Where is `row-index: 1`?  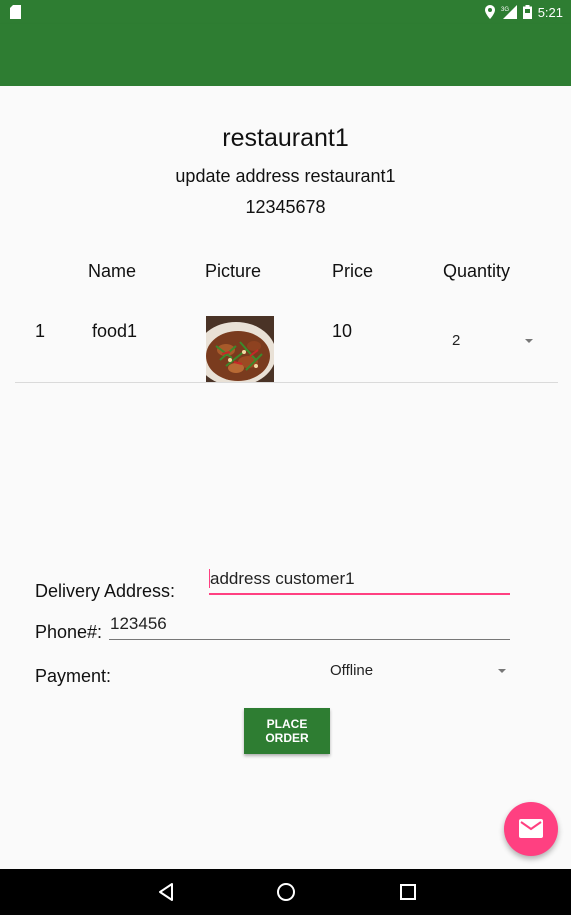 row-index: 1 is located at coordinates (40, 331).